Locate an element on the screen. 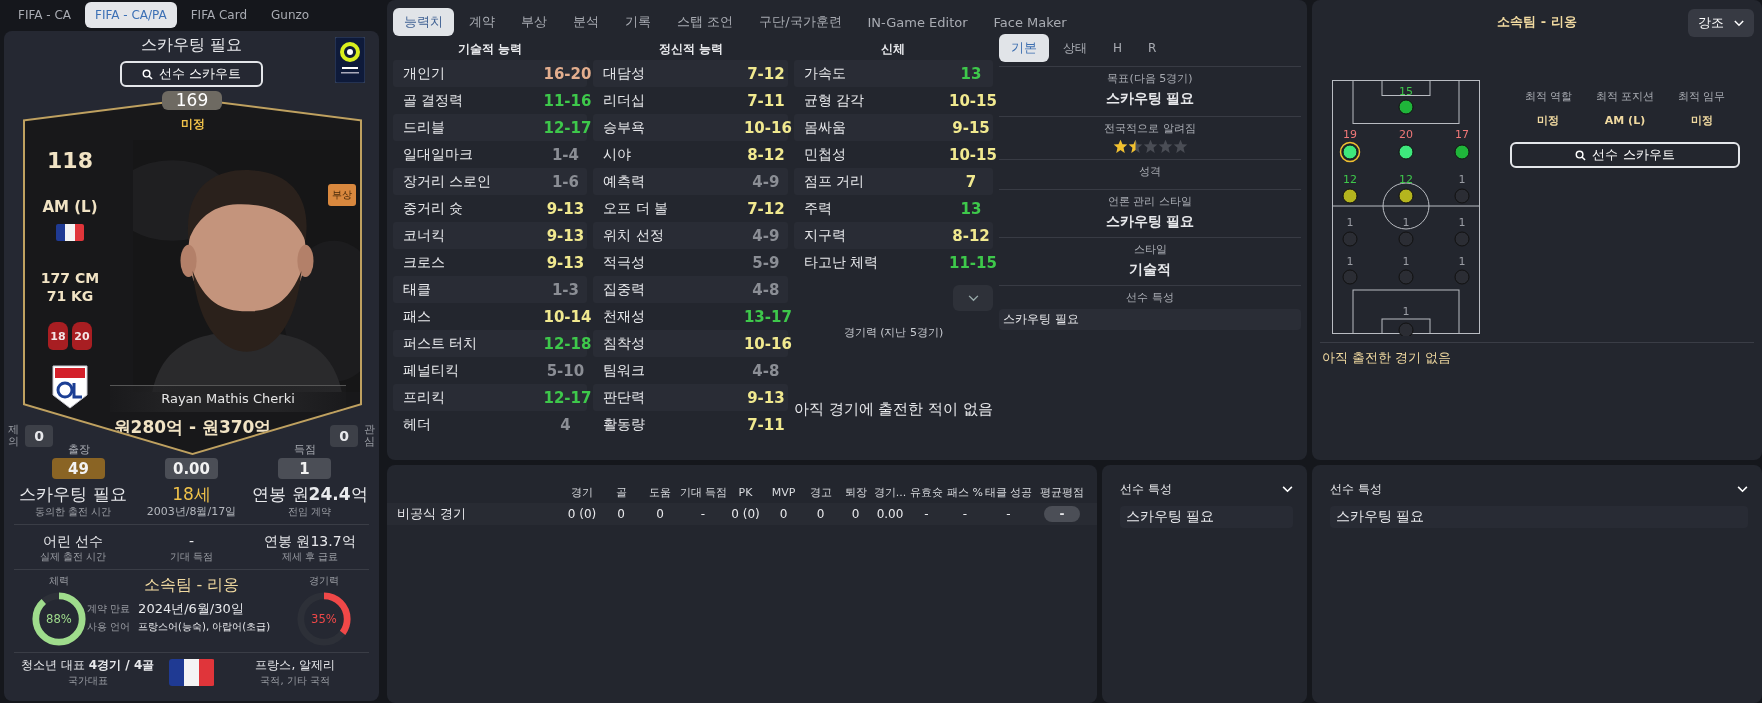 This screenshot has height=703, width=1762. empty-message: 아직 경기에 출전한 적이 없음 is located at coordinates (893, 409).